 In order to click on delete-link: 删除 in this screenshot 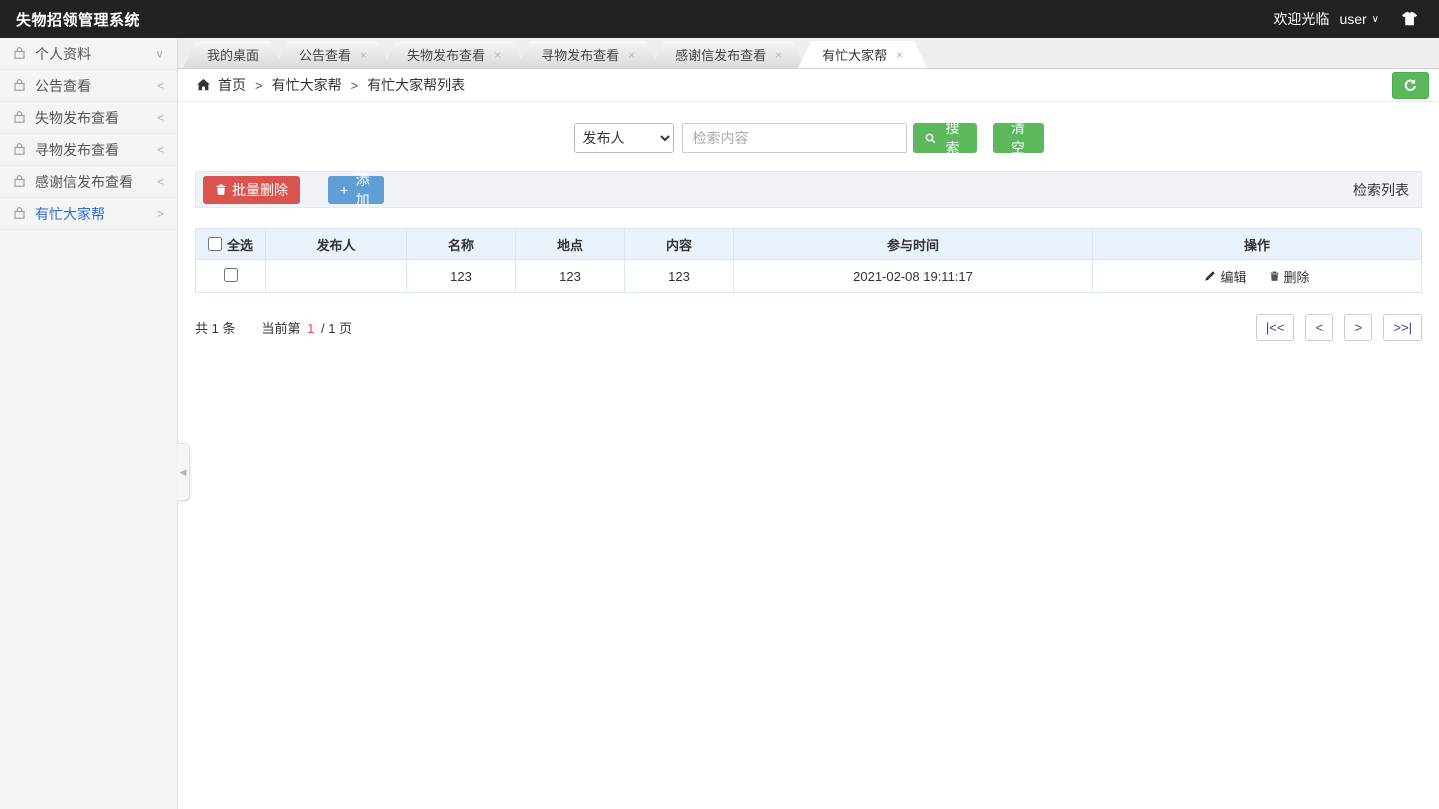, I will do `click(1289, 276)`.